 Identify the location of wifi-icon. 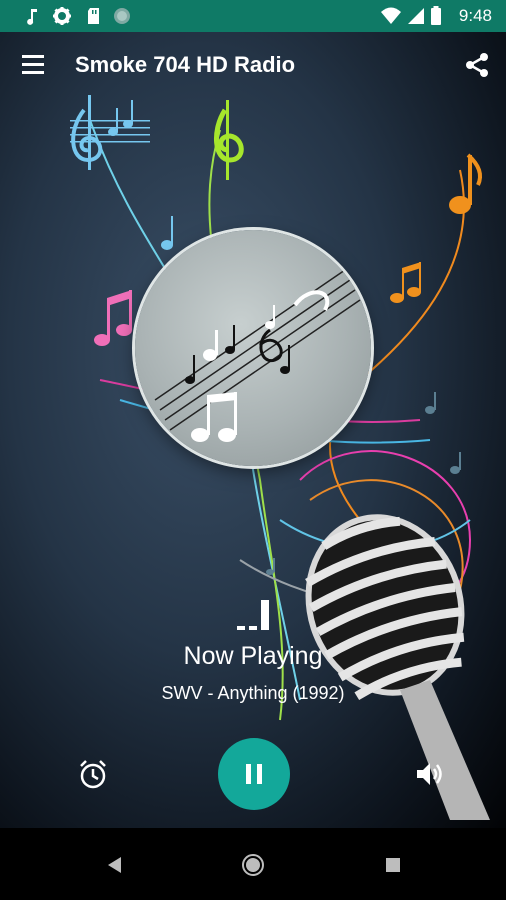
(391, 15).